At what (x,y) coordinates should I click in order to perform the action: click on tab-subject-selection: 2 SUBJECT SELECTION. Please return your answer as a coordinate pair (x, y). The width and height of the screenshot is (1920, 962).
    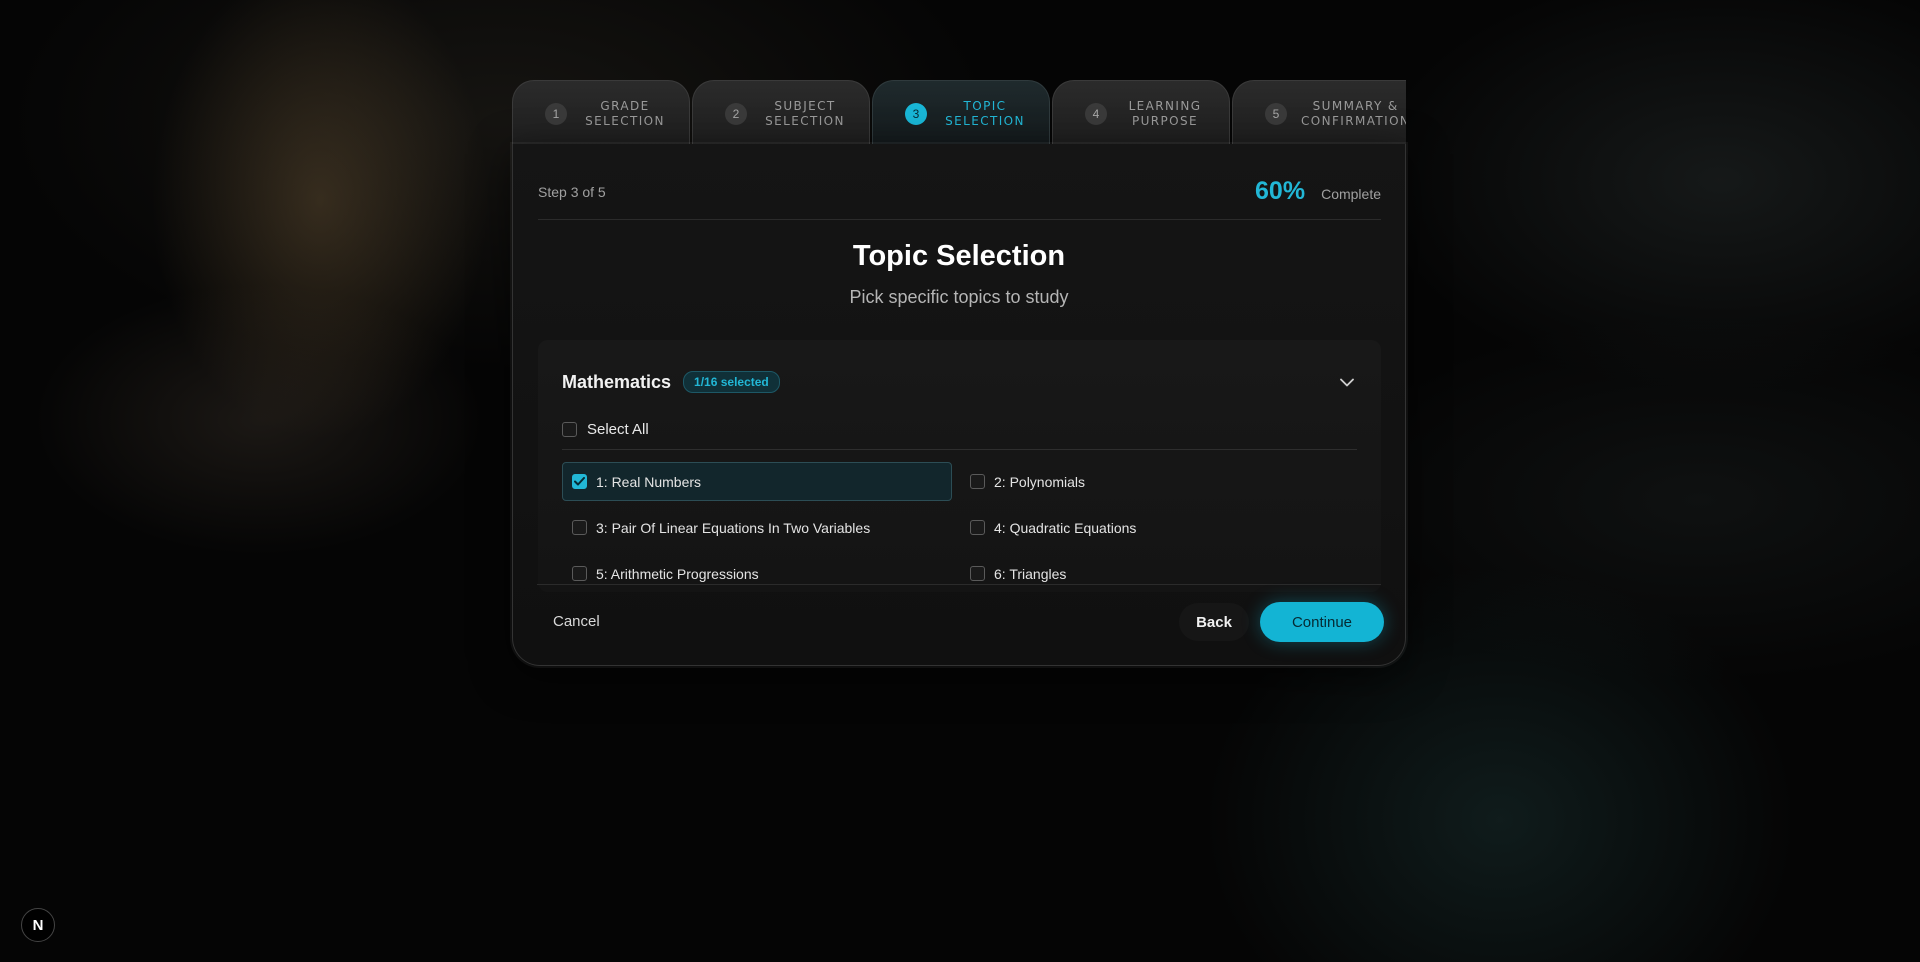
    Looking at the image, I should click on (781, 113).